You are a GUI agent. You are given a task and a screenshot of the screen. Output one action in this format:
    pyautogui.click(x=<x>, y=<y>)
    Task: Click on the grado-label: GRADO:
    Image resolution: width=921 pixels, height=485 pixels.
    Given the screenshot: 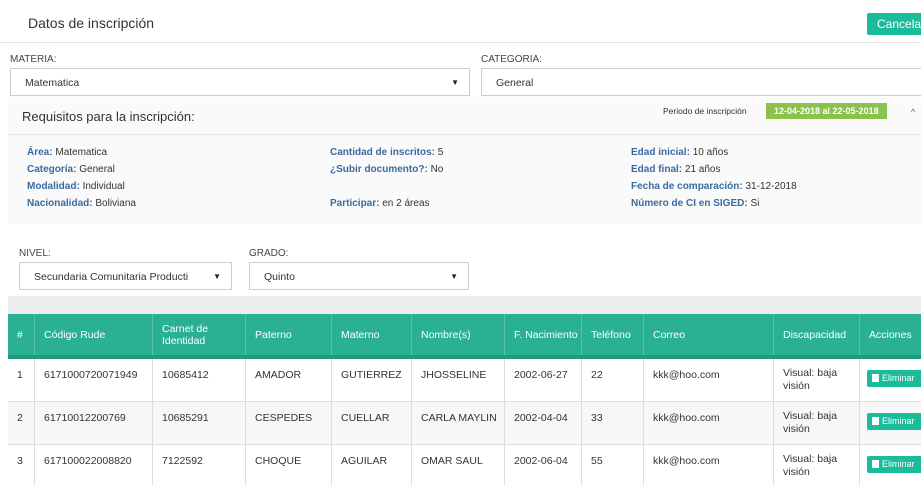 What is the action you would take?
    pyautogui.click(x=269, y=253)
    